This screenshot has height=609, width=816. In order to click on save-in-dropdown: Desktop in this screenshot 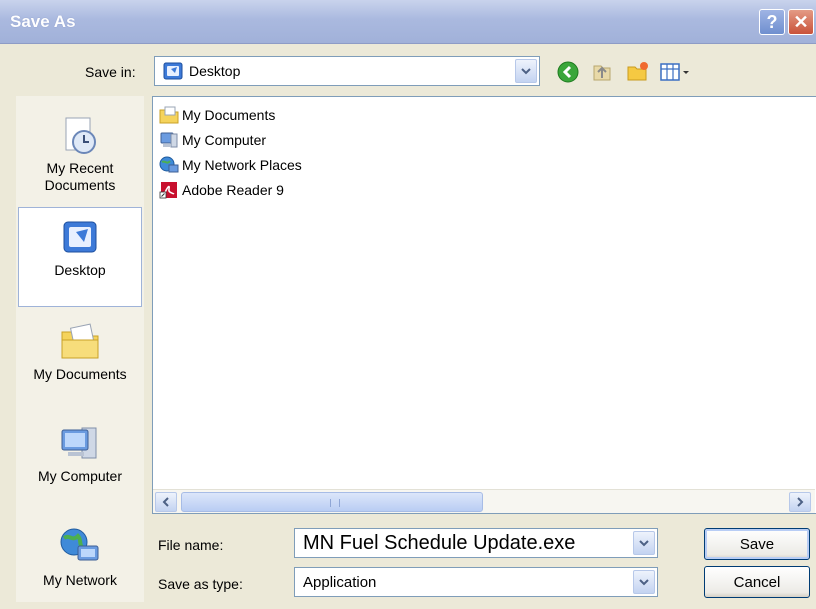, I will do `click(347, 71)`.